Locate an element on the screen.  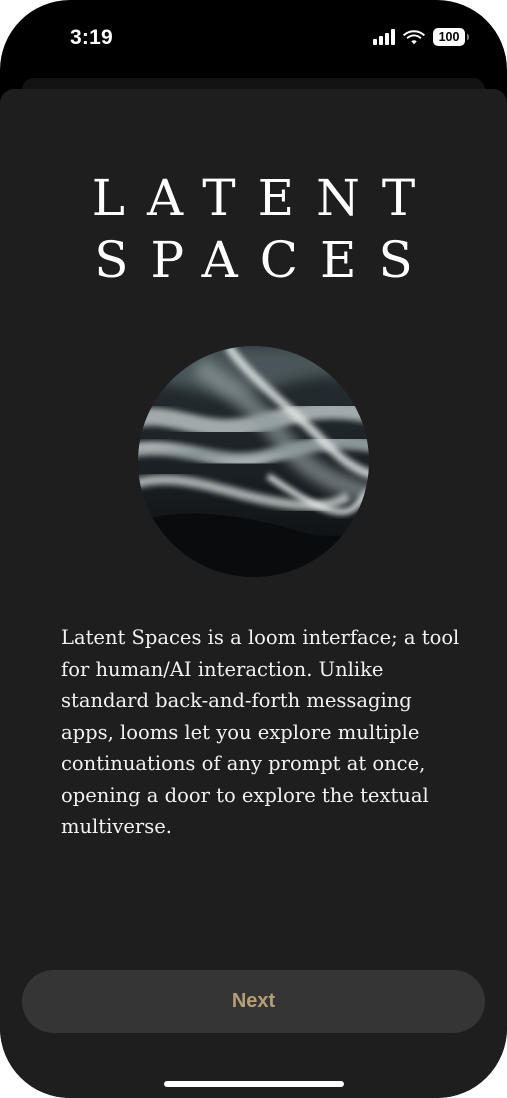
cellular-signal-icon is located at coordinates (384, 37).